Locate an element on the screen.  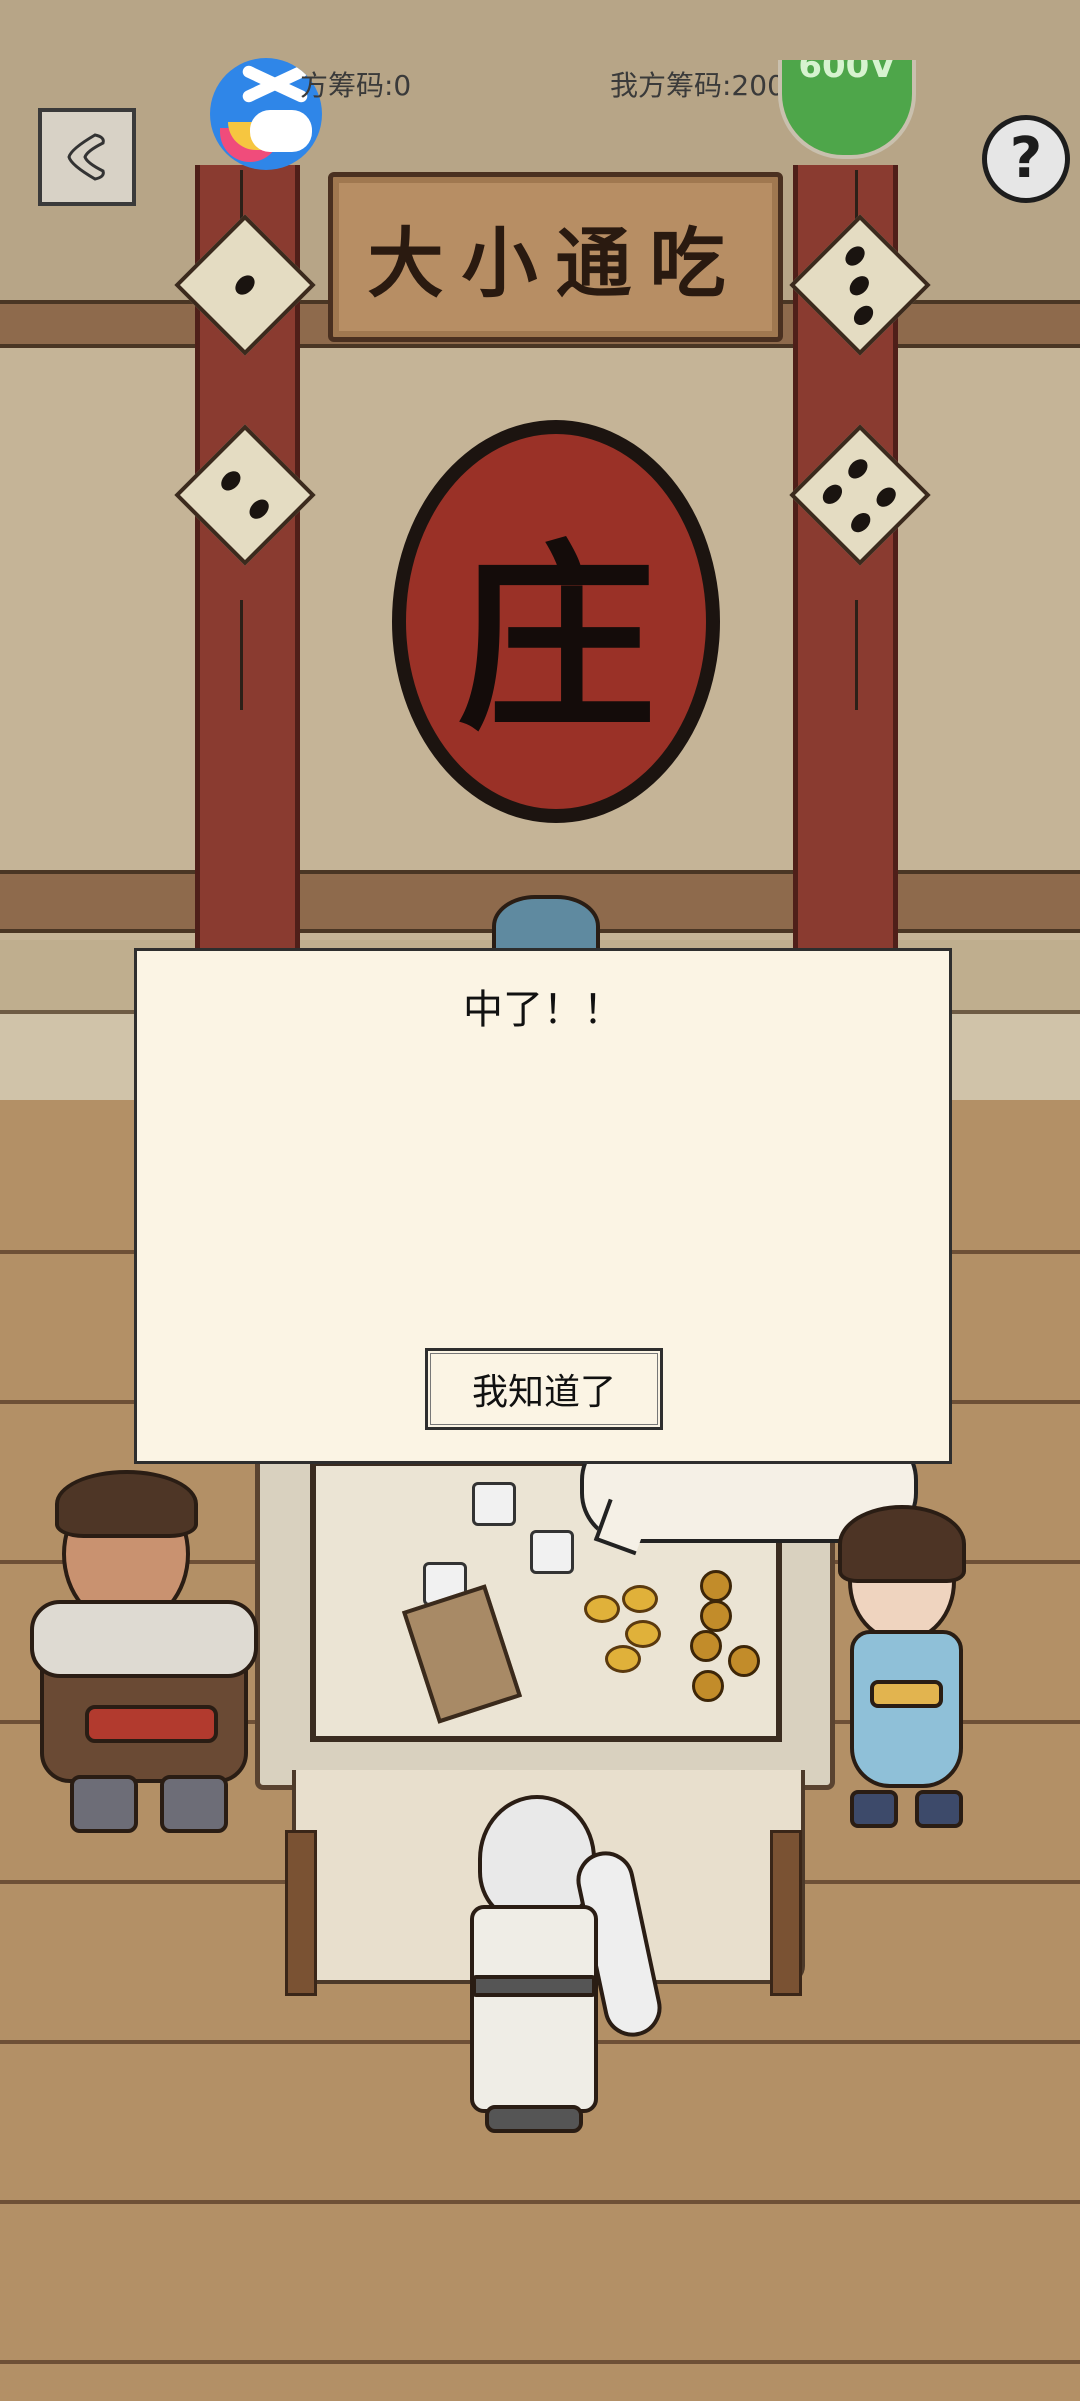
confirm-button-label: 我知道了 is located at coordinates (543, 1392).